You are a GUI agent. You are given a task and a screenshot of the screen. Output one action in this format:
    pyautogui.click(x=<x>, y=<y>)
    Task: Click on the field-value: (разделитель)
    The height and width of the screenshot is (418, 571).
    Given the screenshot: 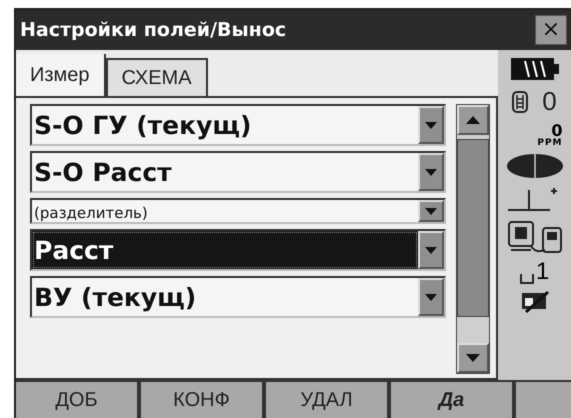 What is the action you would take?
    pyautogui.click(x=91, y=212)
    